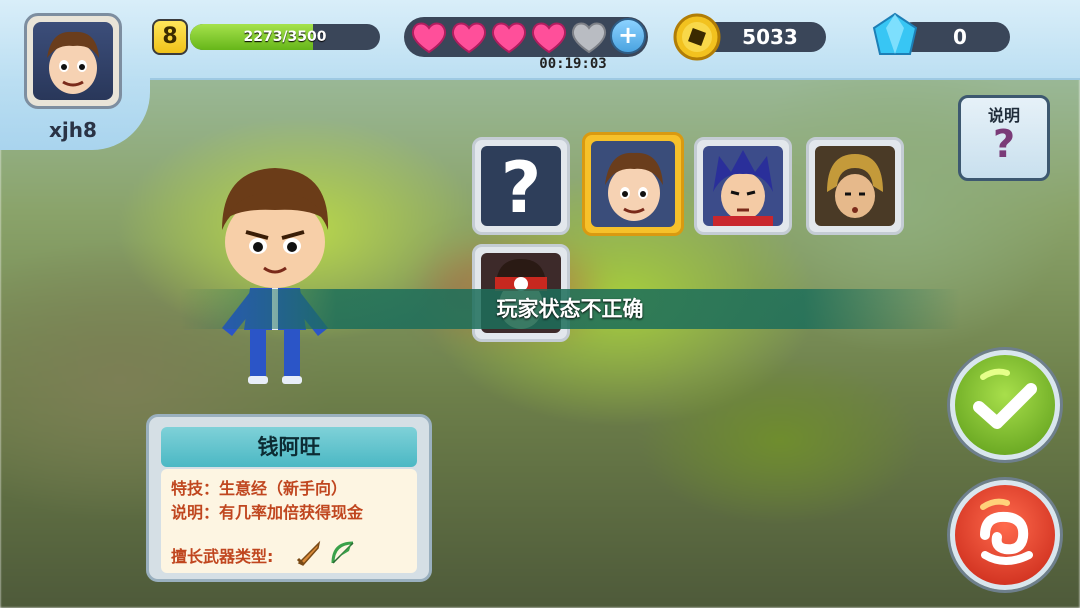 The image size is (1080, 608). I want to click on status-message-banner: 玩家状态不正确, so click(570, 309).